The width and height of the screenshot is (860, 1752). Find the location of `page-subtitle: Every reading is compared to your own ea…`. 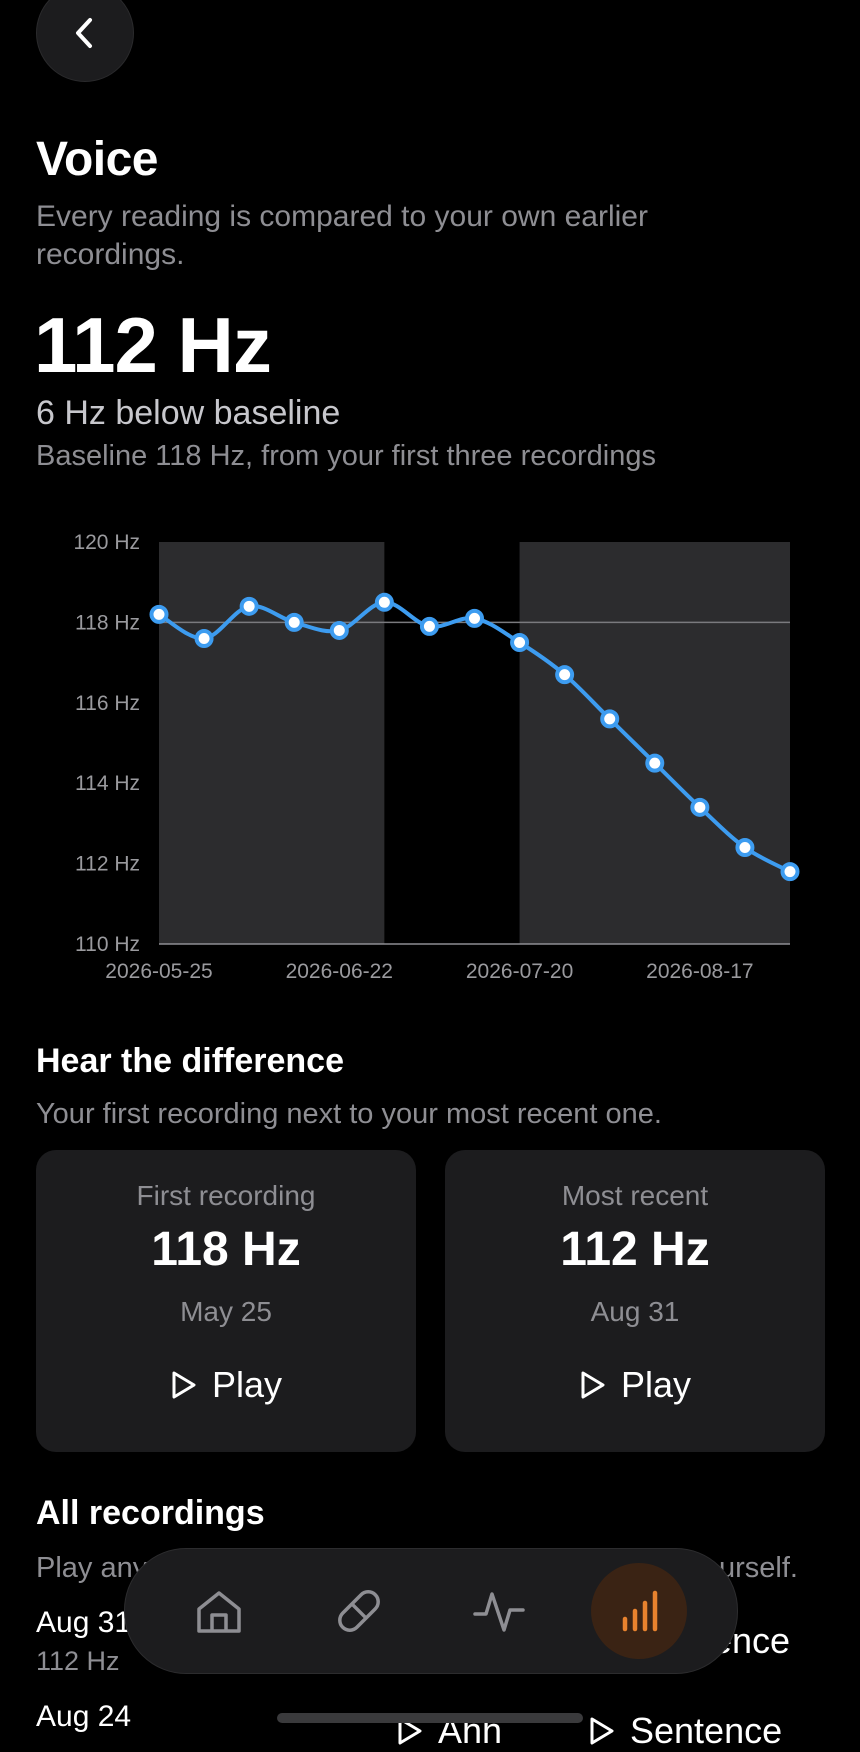

page-subtitle: Every reading is compared to your own ea… is located at coordinates (342, 235).